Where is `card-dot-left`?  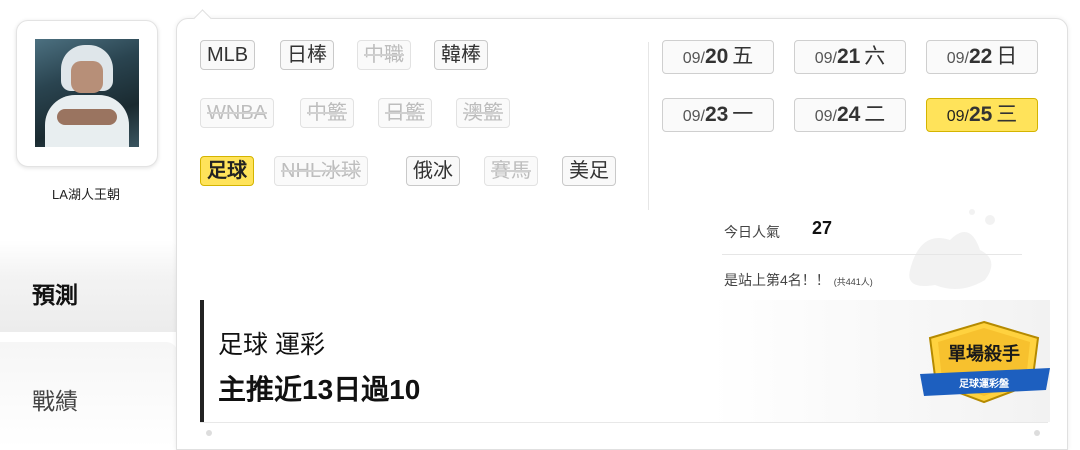 card-dot-left is located at coordinates (209, 433).